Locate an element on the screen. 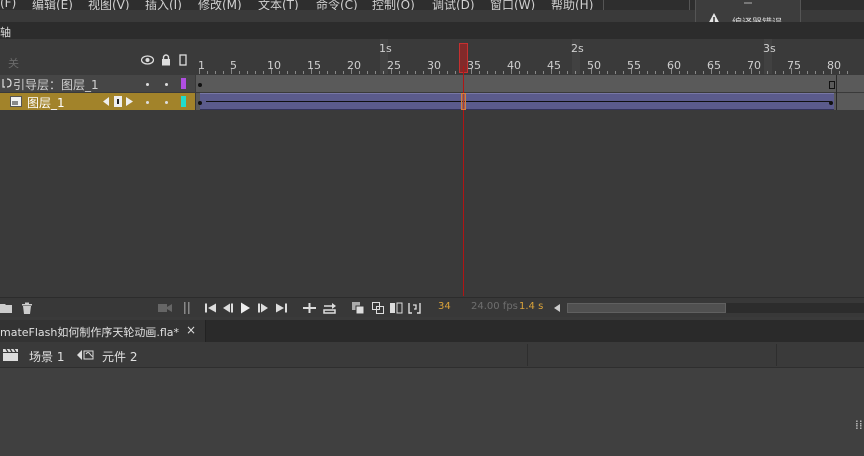 This screenshot has width=864, height=456. ruler-frame-label: 60 is located at coordinates (674, 65).